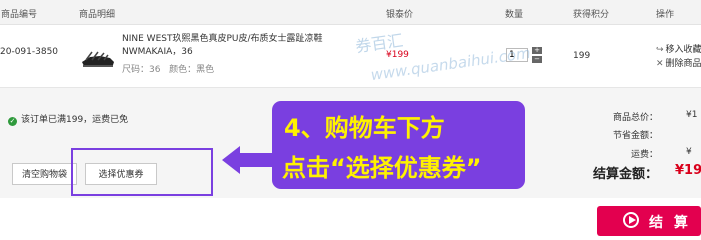 The width and height of the screenshot is (701, 240). I want to click on header-action: 操作, so click(665, 15).